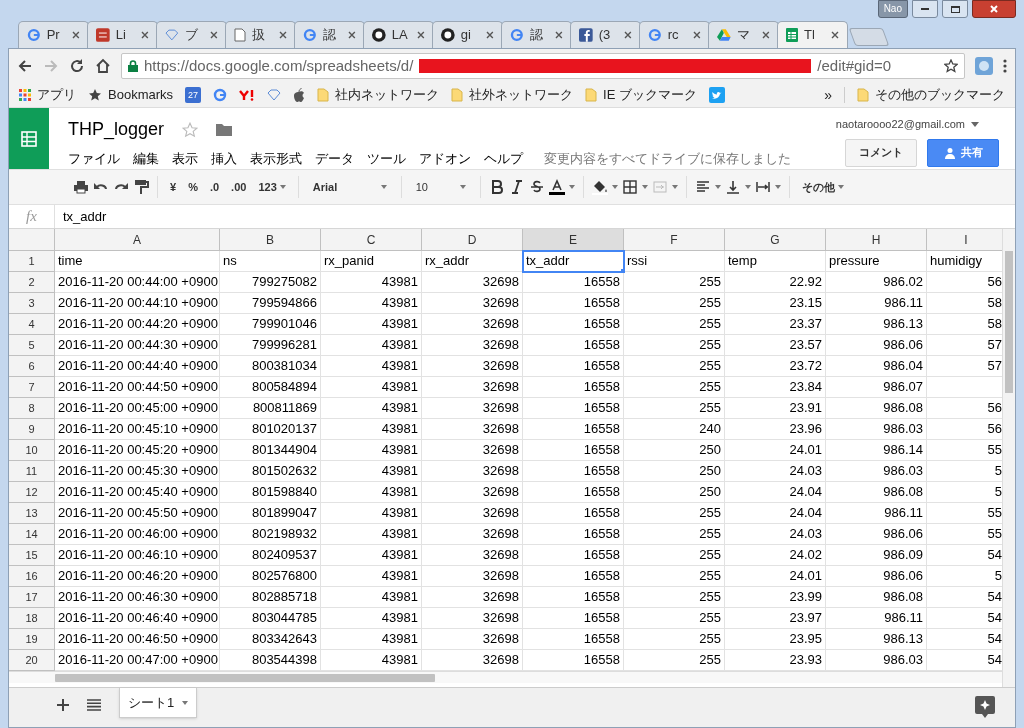 The image size is (1024, 728). I want to click on table-cell: 800584894, so click(270, 387).